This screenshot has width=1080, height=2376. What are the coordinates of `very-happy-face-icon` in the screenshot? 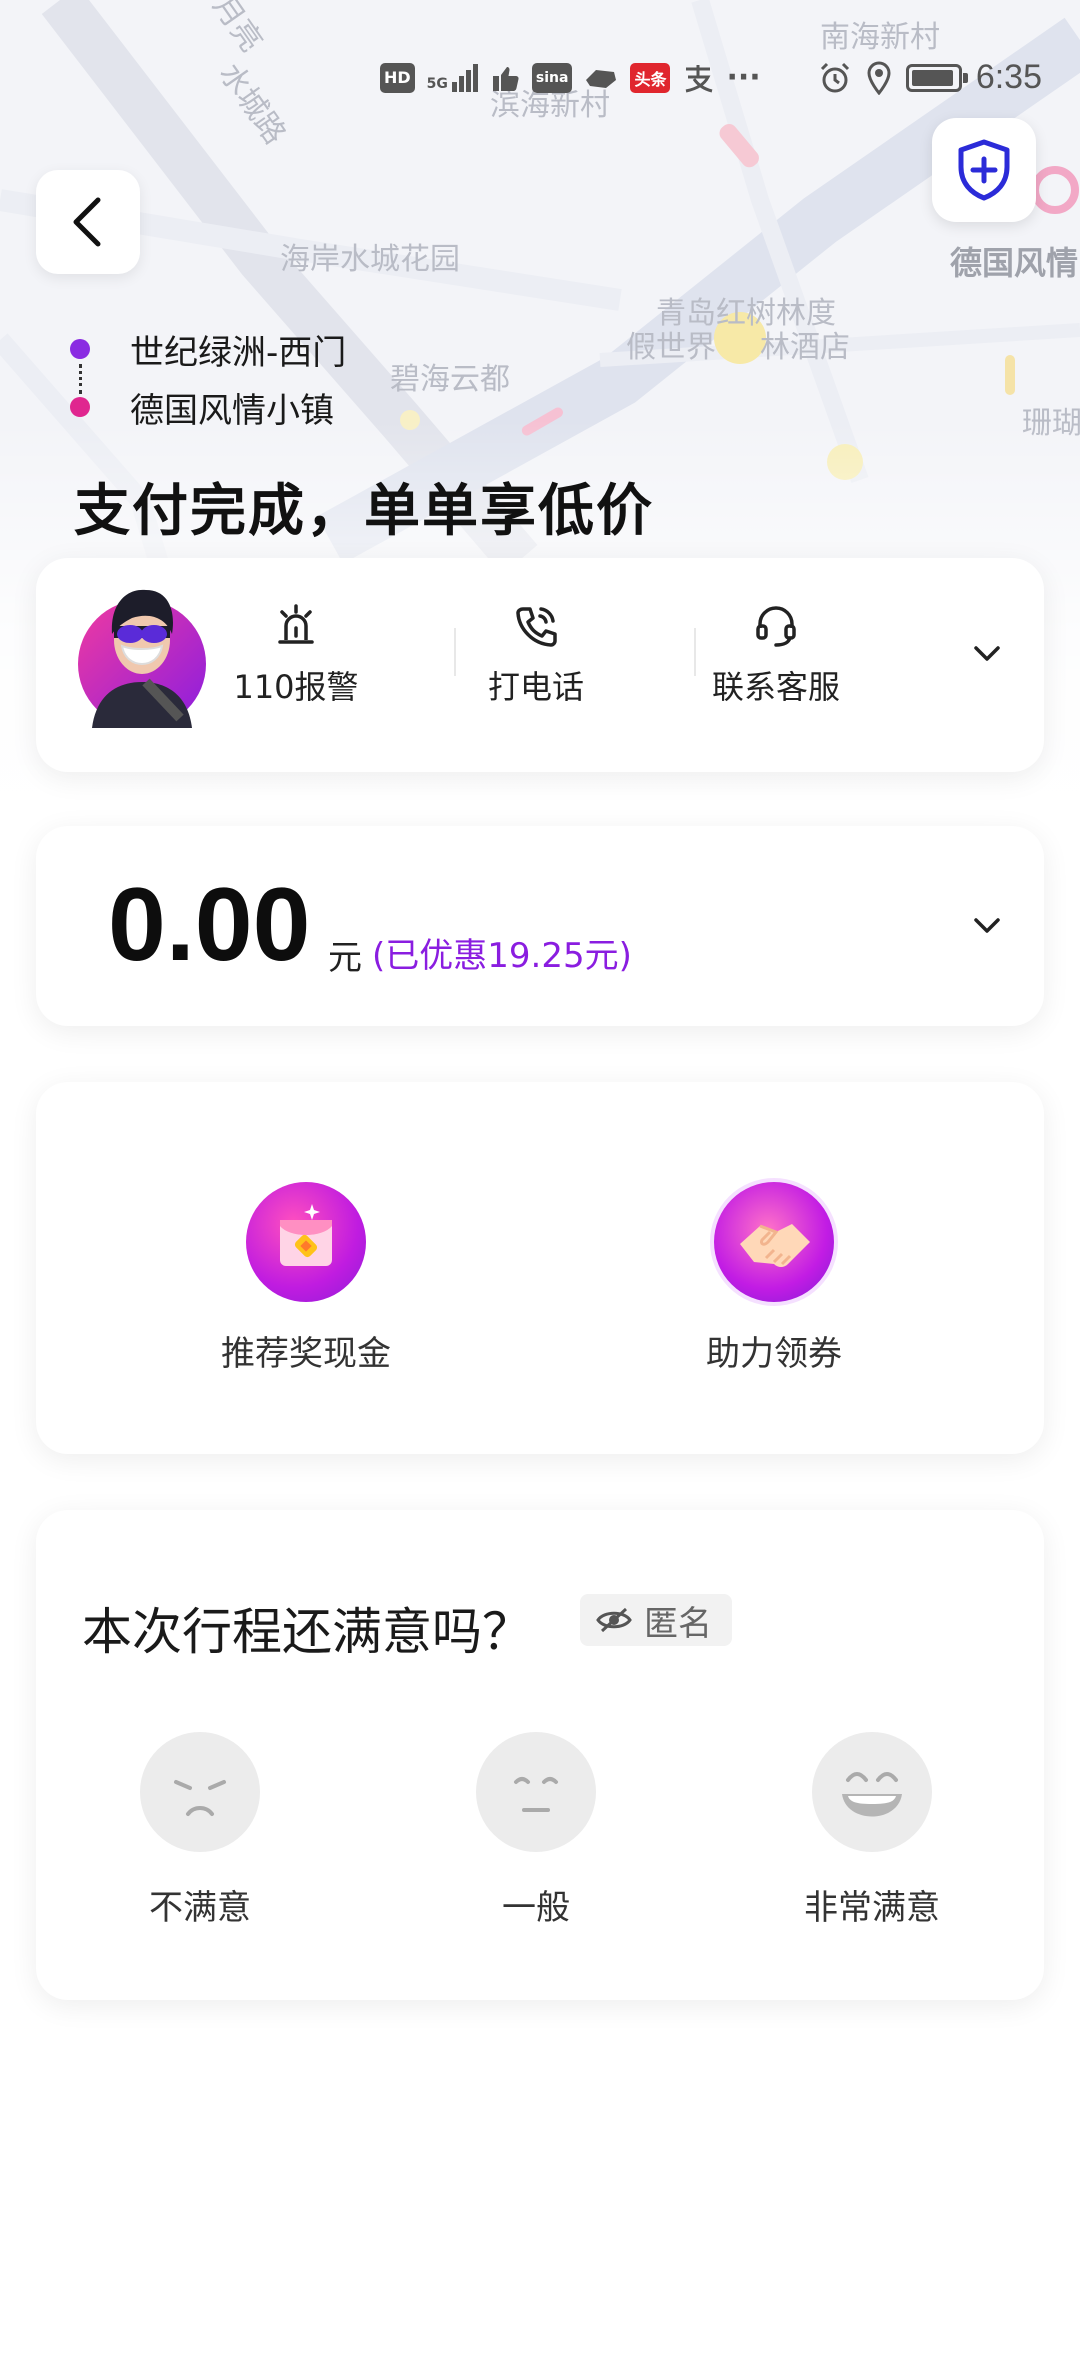 It's located at (872, 1792).